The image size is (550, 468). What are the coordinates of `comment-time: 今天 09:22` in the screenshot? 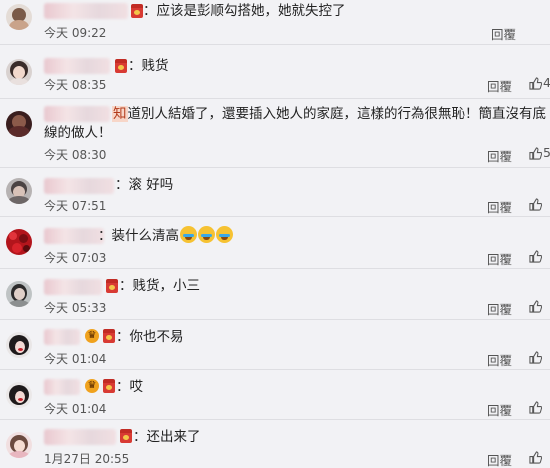 It's located at (75, 33).